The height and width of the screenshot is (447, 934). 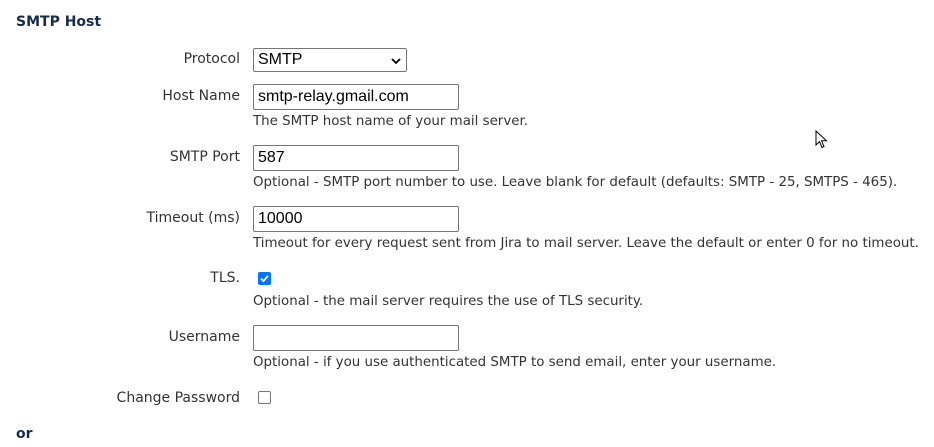 What do you see at coordinates (204, 157) in the screenshot?
I see `smtp-port-label: SMTP Port` at bounding box center [204, 157].